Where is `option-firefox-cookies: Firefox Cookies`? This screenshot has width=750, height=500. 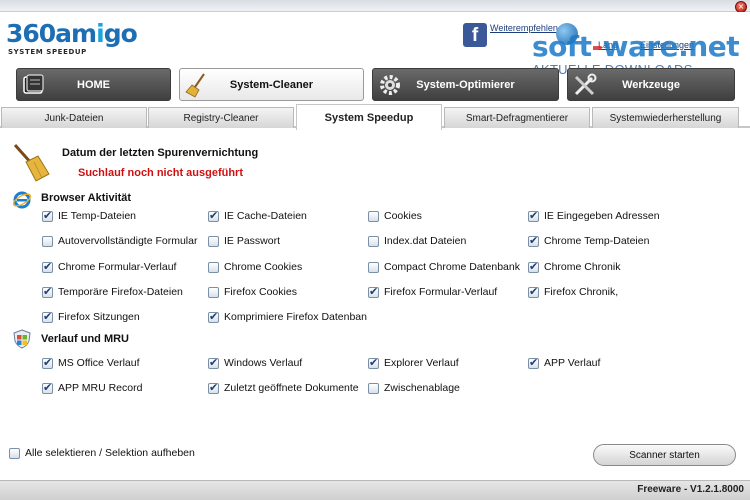
option-firefox-cookies: Firefox Cookies is located at coordinates (252, 292).